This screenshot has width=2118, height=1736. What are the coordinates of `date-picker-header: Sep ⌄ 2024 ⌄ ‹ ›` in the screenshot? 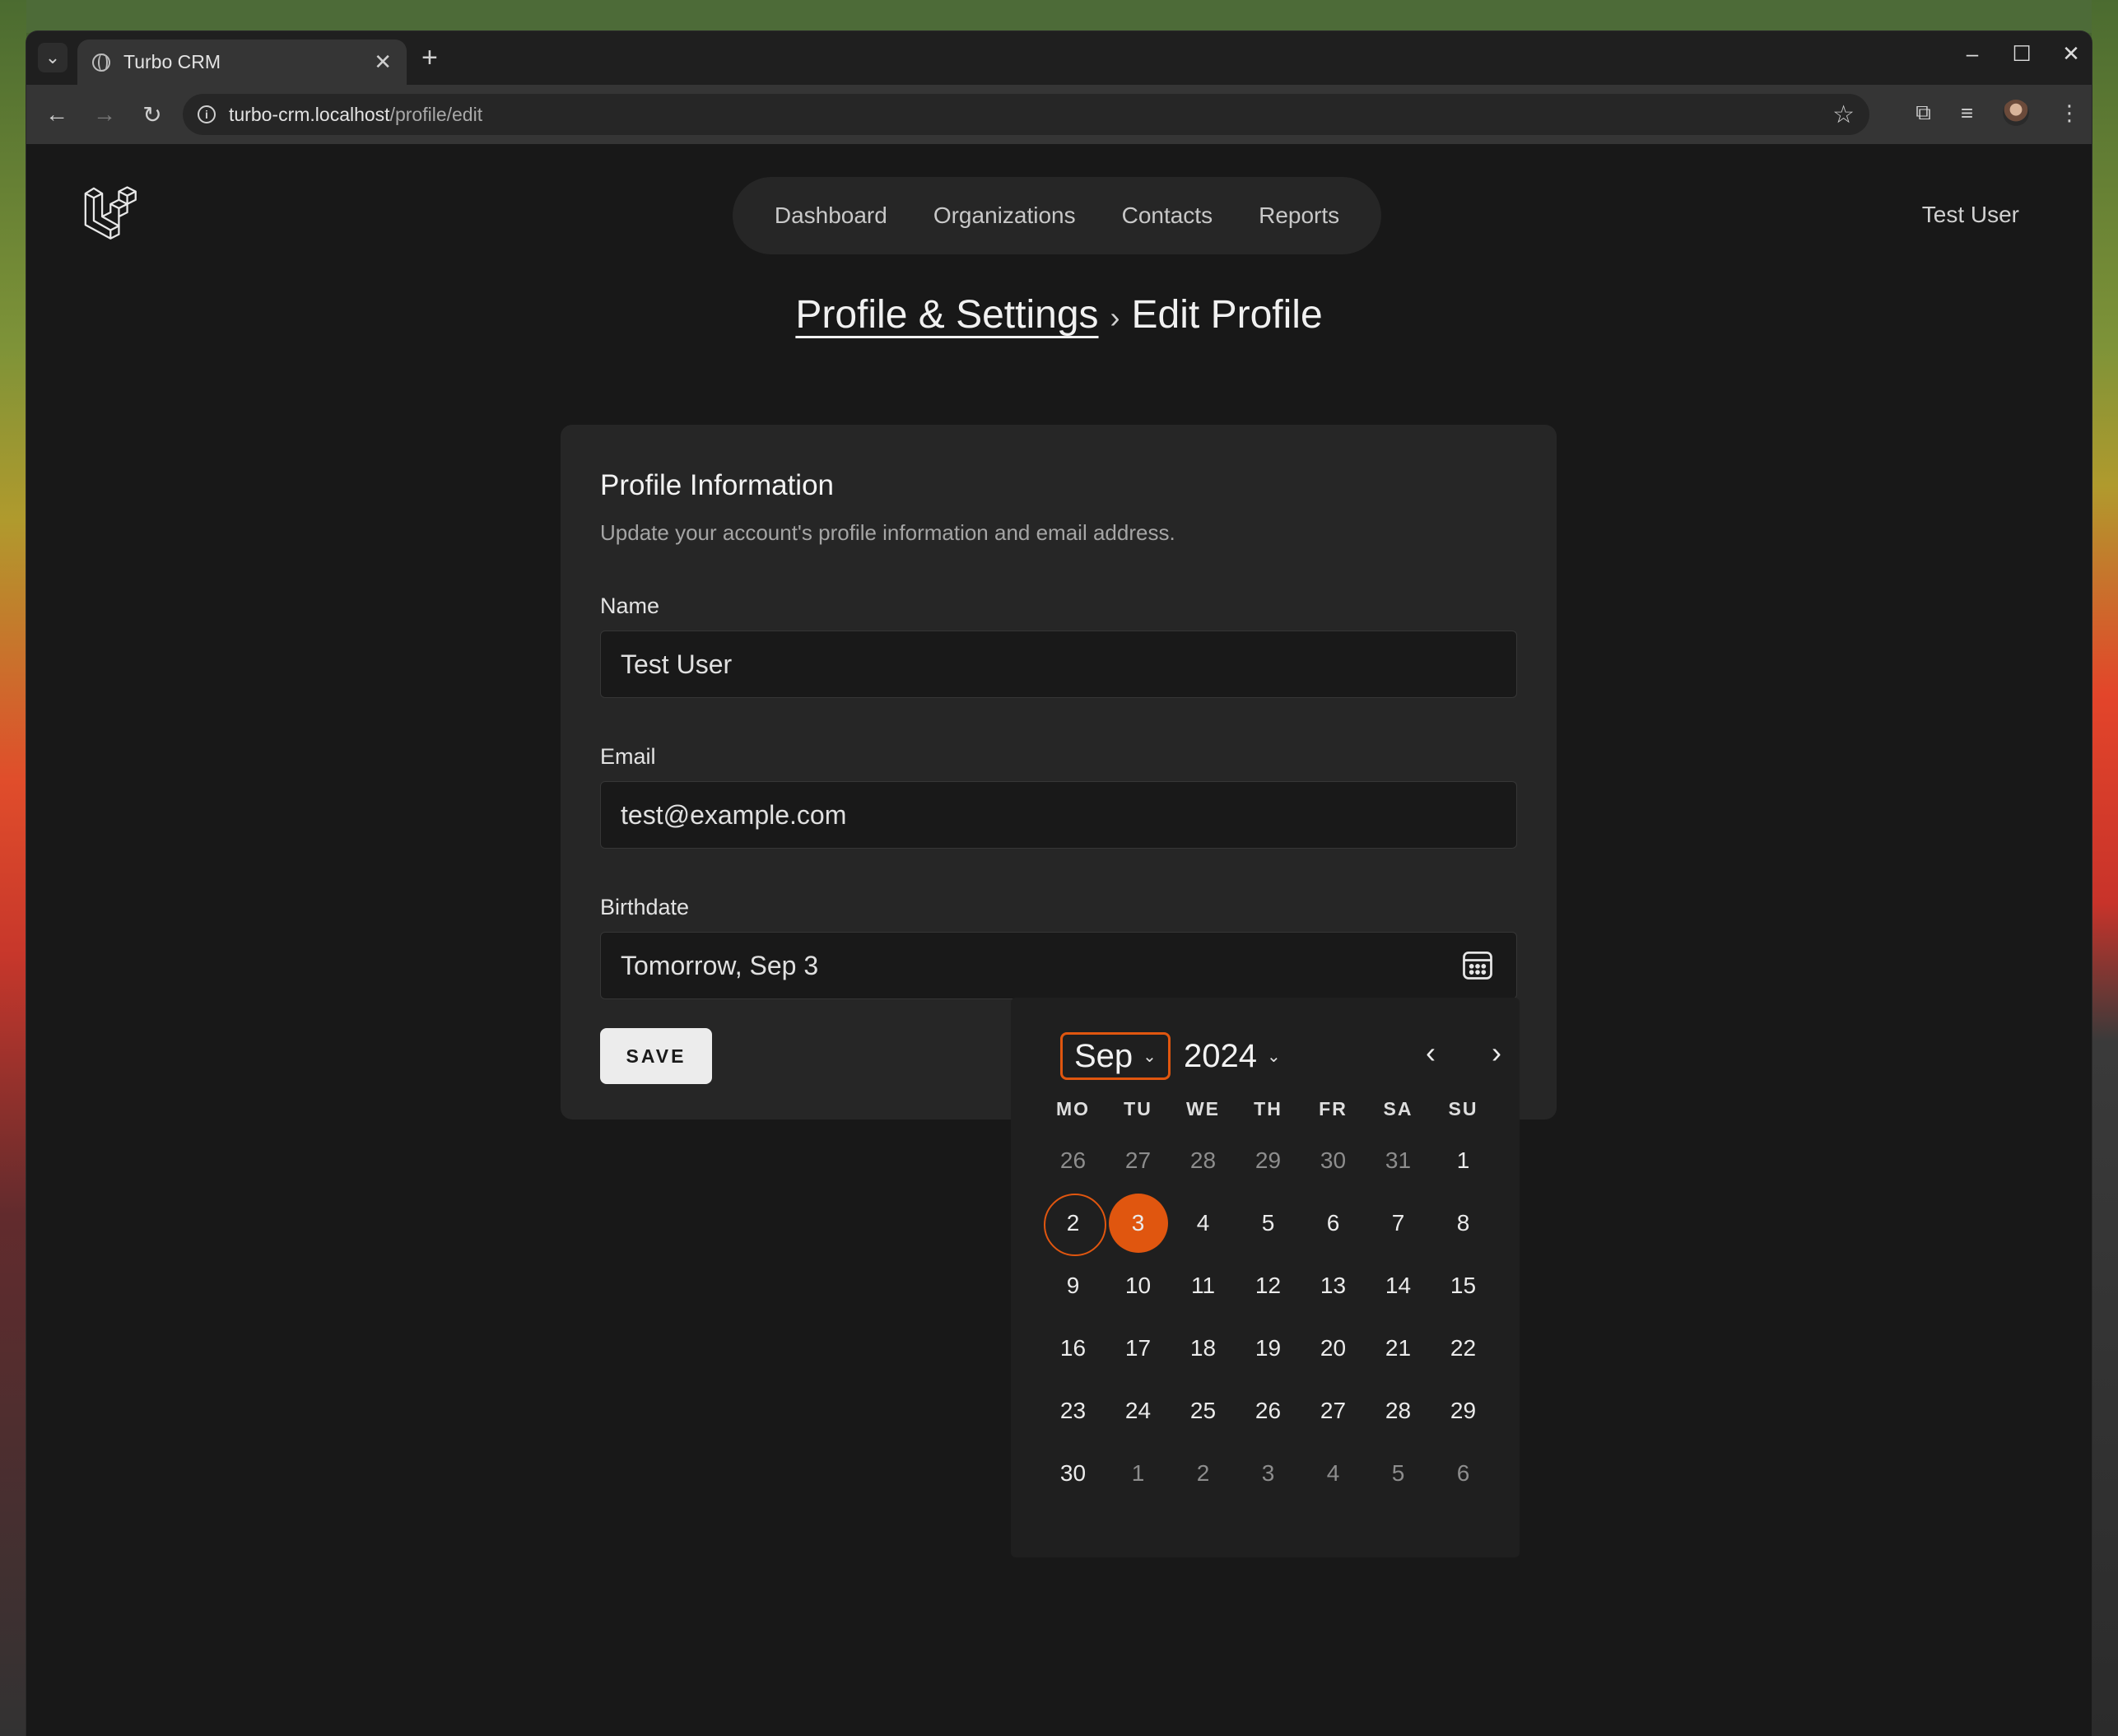 It's located at (1268, 1043).